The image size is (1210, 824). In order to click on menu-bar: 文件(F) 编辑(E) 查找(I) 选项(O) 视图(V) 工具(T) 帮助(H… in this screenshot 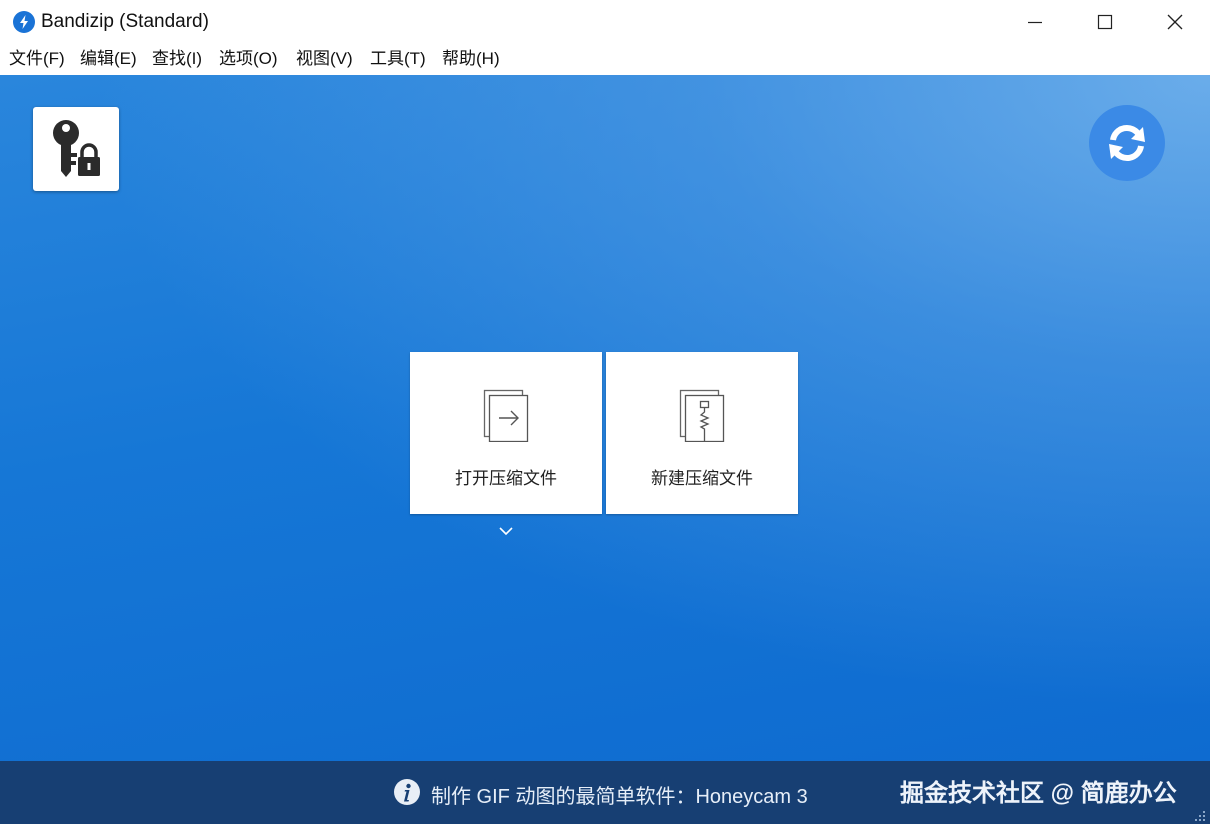, I will do `click(605, 59)`.